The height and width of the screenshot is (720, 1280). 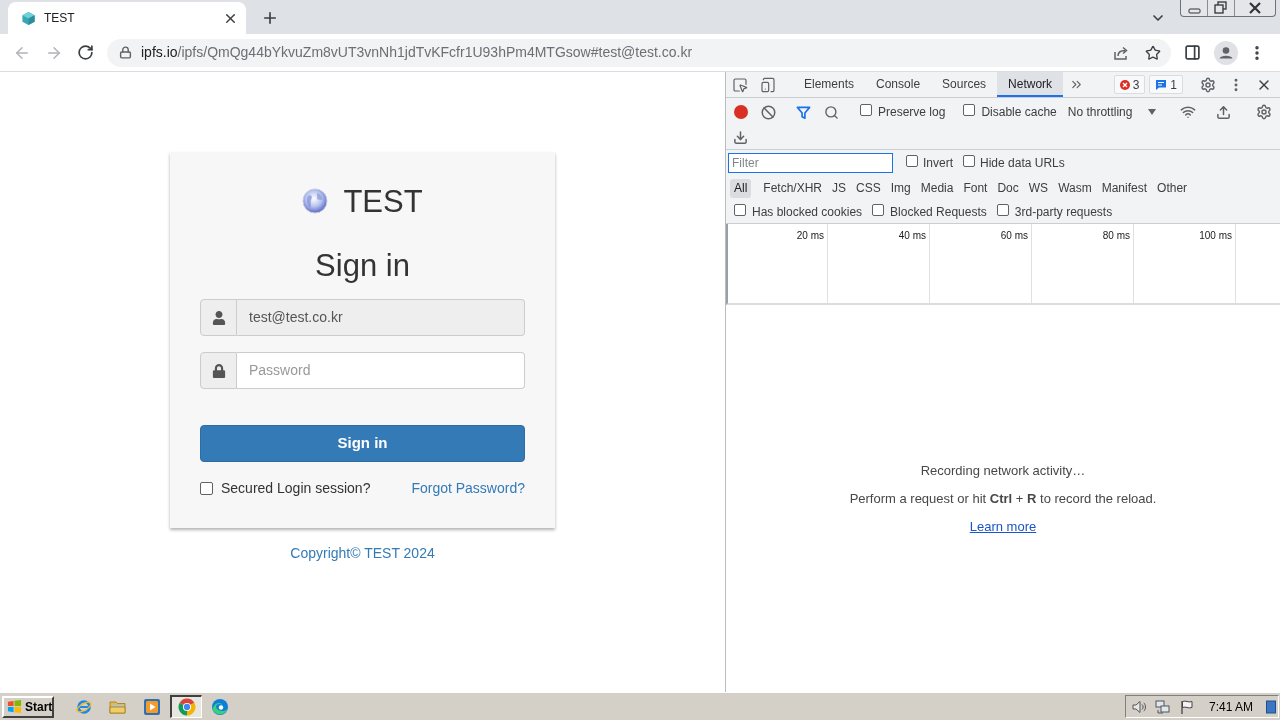 I want to click on flag-icon, so click(x=1186, y=706).